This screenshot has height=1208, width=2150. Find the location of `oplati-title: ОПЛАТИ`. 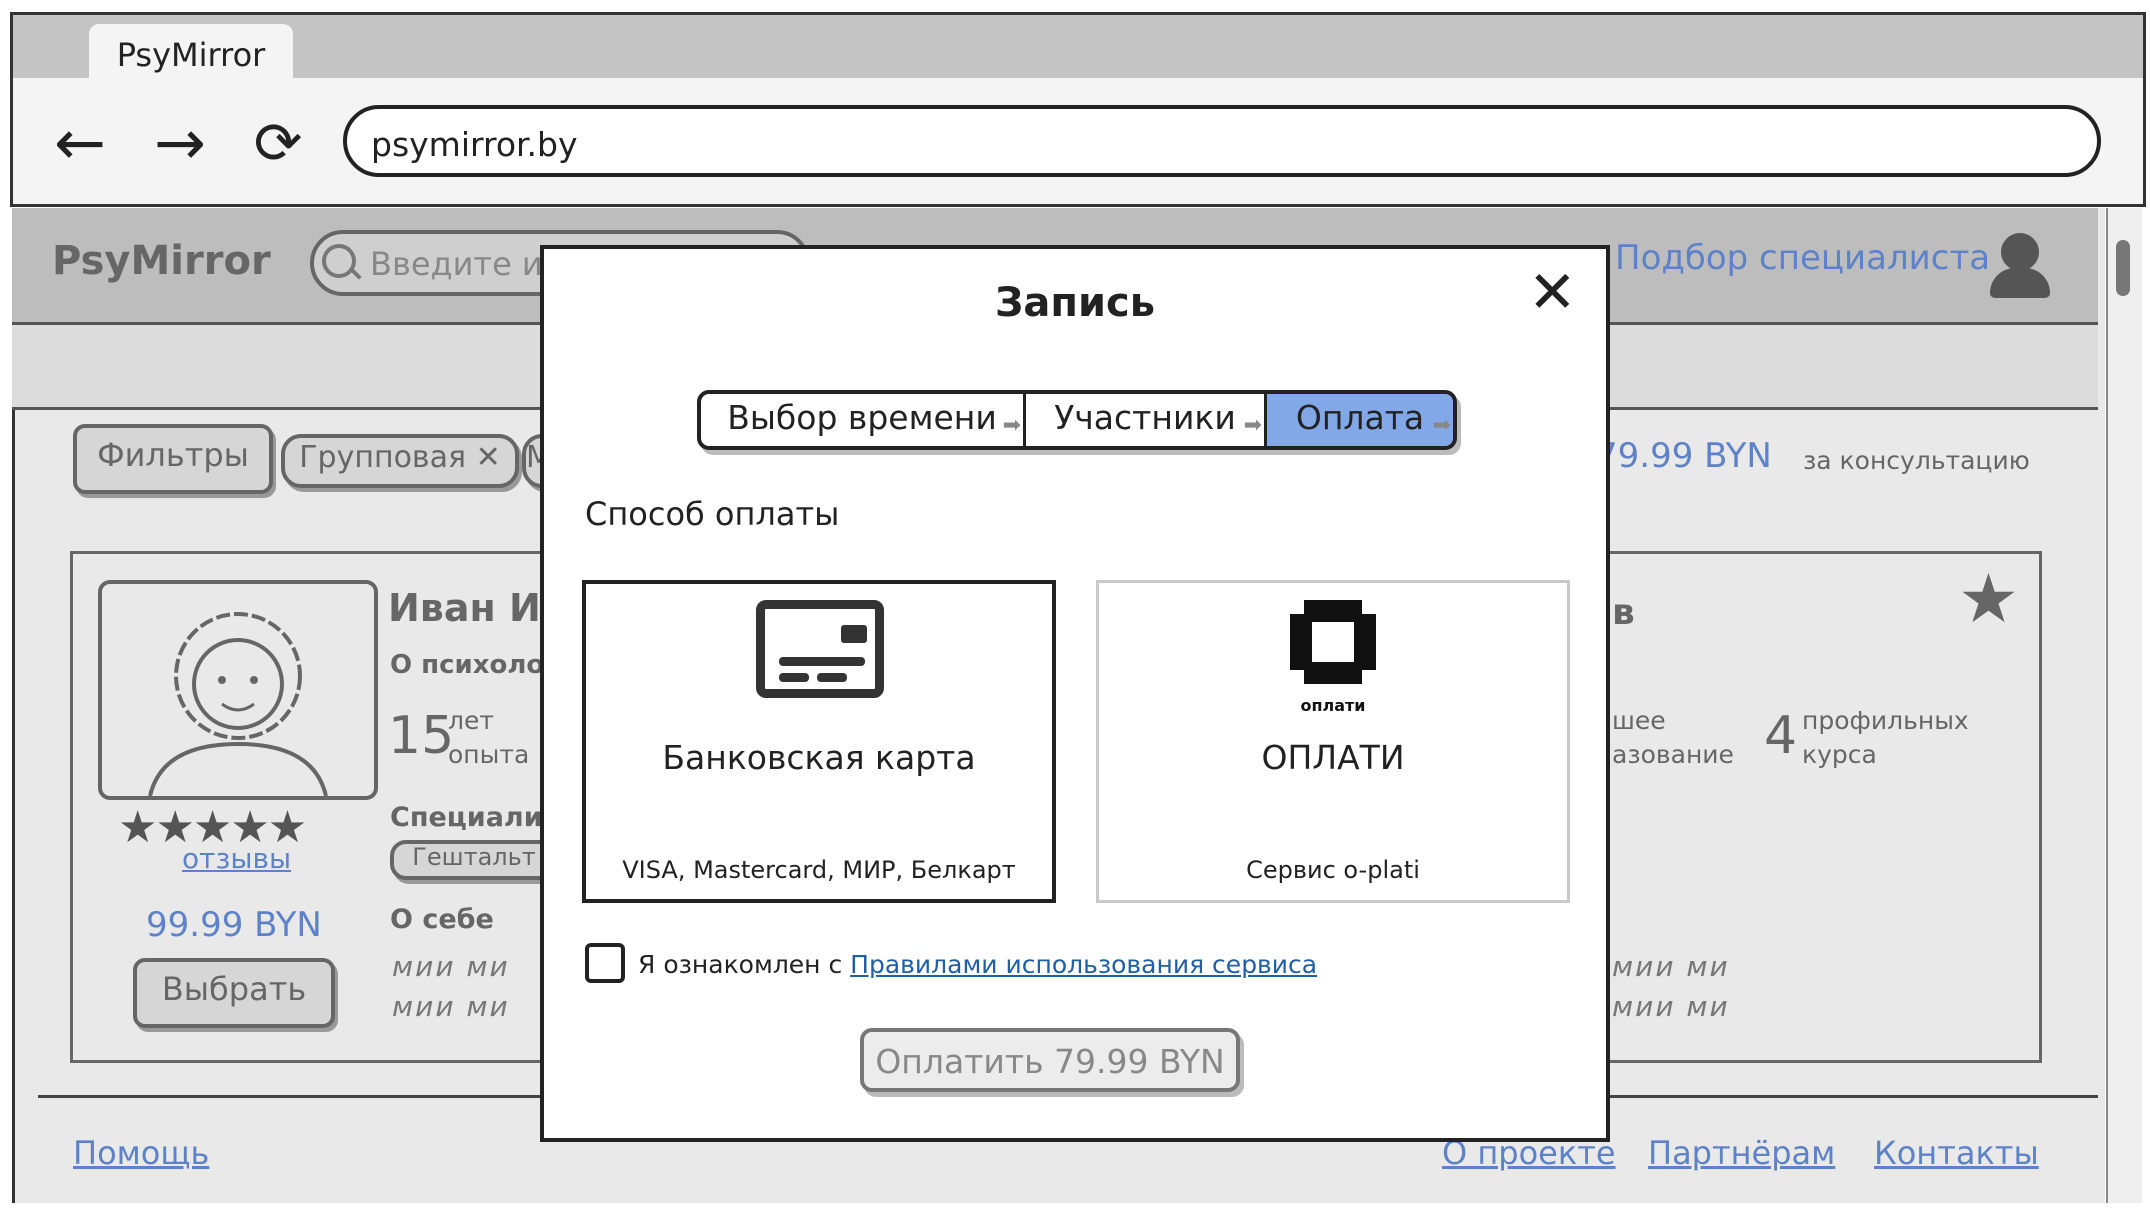

oplati-title: ОПЛАТИ is located at coordinates (1333, 757).